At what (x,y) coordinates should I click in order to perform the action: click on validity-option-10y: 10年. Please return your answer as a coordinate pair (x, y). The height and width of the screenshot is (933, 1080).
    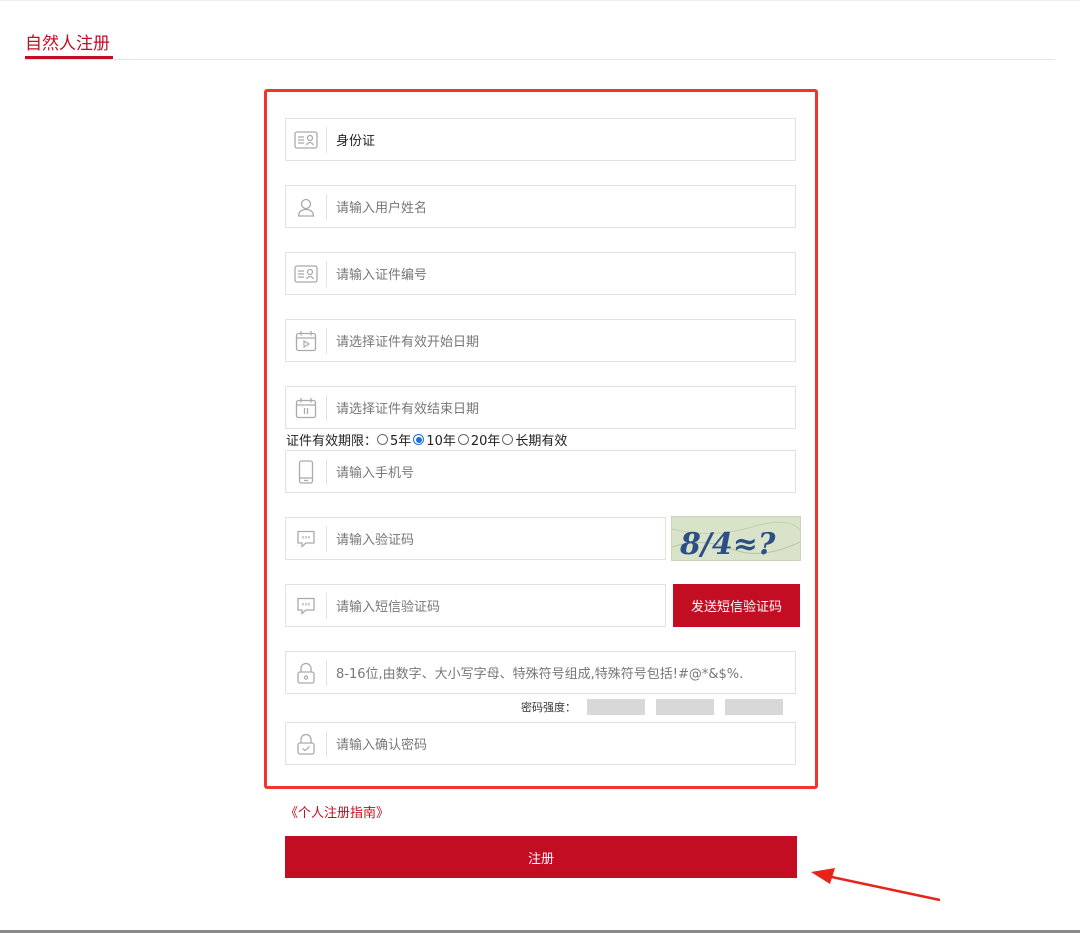
    Looking at the image, I should click on (434, 439).